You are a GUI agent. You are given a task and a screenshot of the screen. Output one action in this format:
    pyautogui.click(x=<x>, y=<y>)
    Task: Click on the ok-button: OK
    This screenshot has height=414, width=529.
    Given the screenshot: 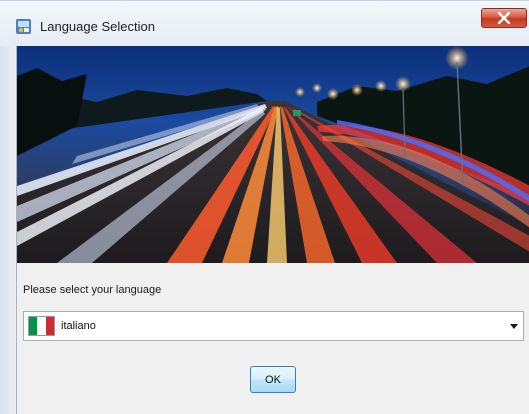 What is the action you would take?
    pyautogui.click(x=273, y=379)
    